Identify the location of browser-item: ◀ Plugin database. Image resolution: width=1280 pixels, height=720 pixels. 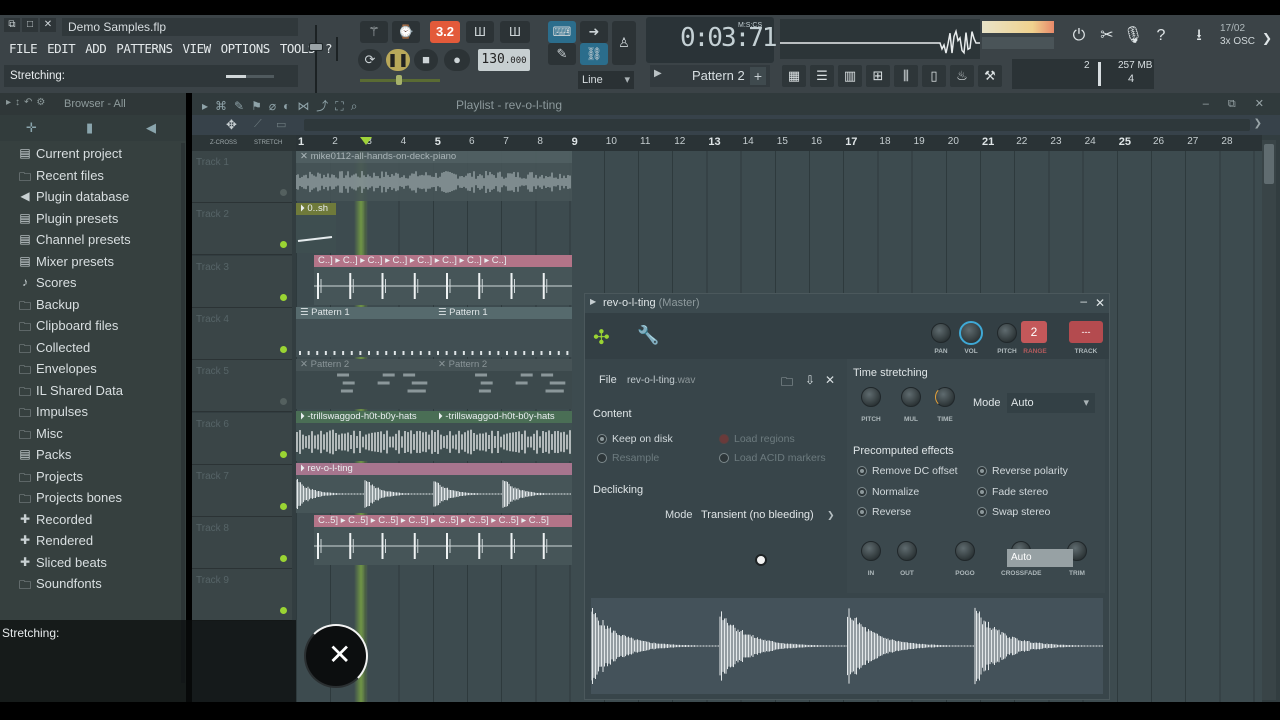
(93, 197).